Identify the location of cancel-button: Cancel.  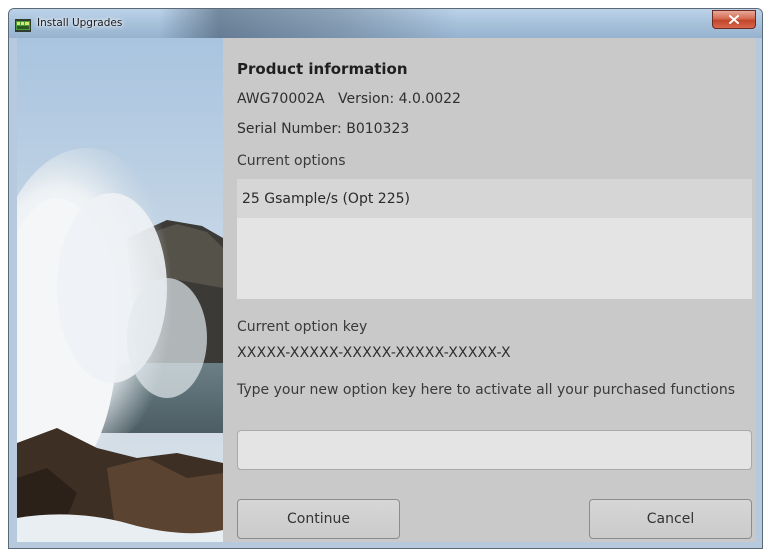
(670, 519).